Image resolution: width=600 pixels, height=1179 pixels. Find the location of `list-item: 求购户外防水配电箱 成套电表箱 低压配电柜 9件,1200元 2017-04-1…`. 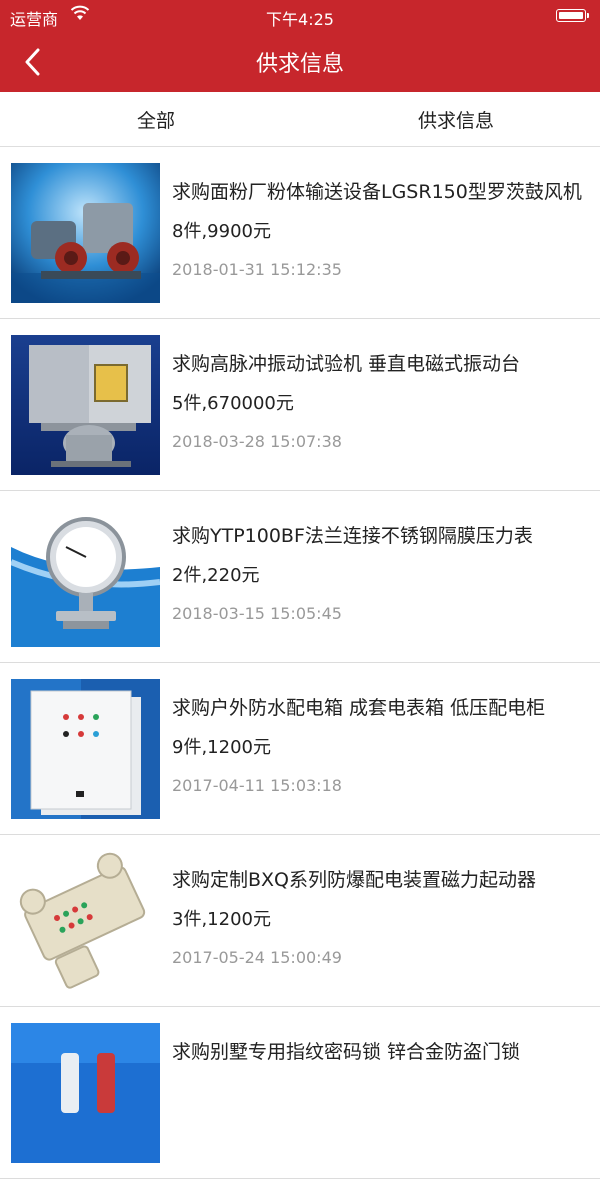

list-item: 求购户外防水配电箱 成套电表箱 低压配电柜 9件,1200元 2017-04-1… is located at coordinates (300, 749).